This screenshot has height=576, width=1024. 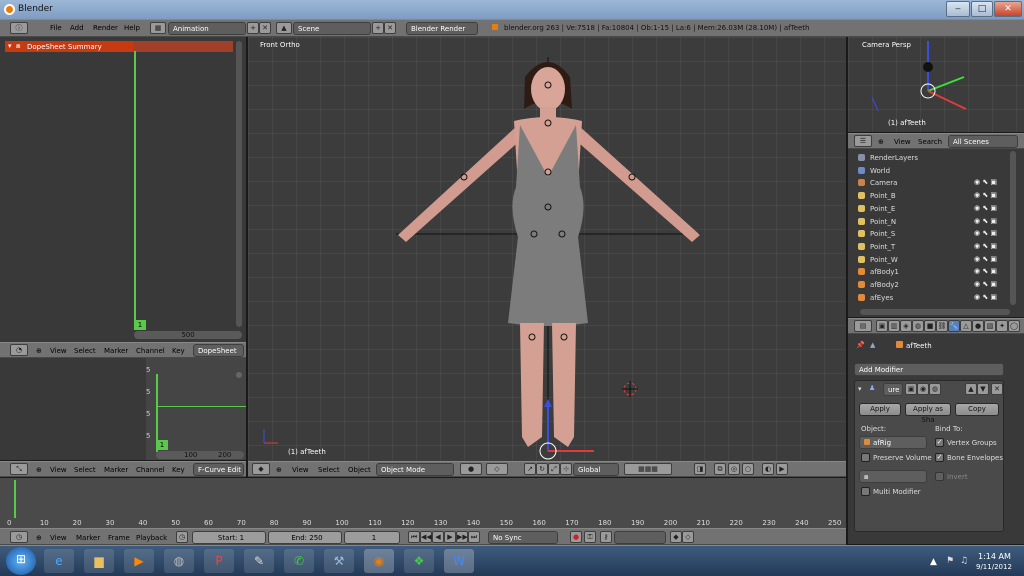 I want to click on vertex-group-field: ⧈, so click(x=893, y=476).